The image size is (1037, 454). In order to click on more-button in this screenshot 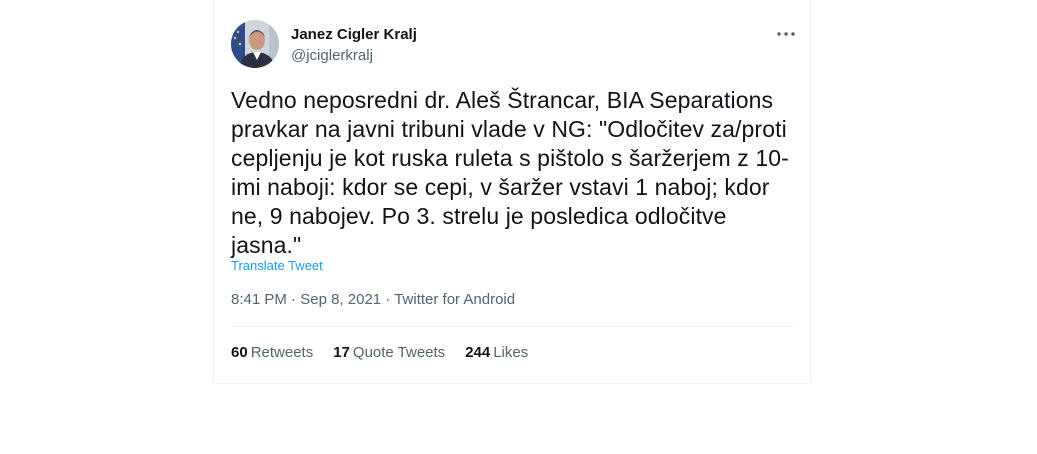, I will do `click(786, 34)`.